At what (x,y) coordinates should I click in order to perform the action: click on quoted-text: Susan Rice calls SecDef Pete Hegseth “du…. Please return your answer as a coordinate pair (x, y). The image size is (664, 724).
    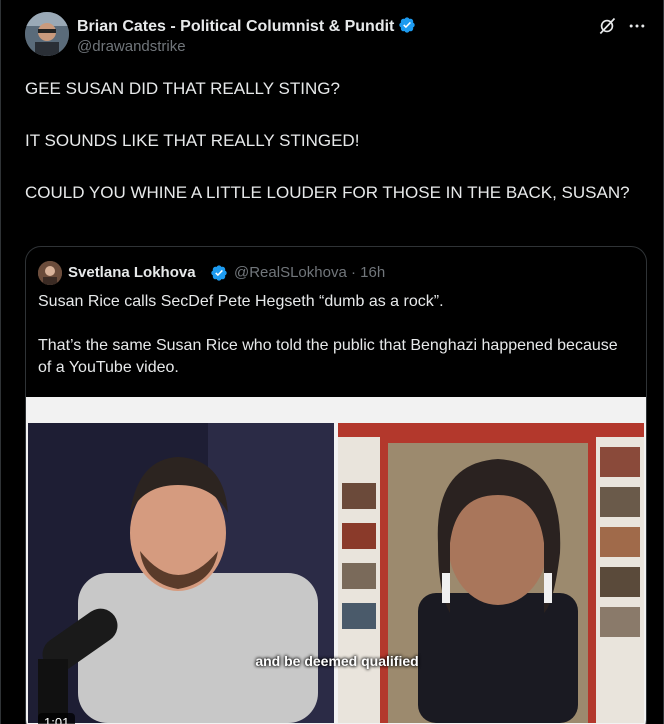
    Looking at the image, I should click on (336, 335).